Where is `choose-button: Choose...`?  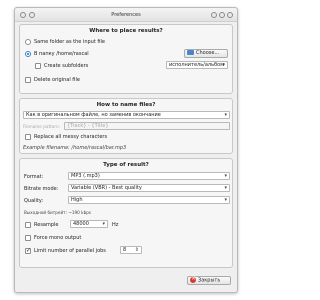 choose-button: Choose... is located at coordinates (206, 53).